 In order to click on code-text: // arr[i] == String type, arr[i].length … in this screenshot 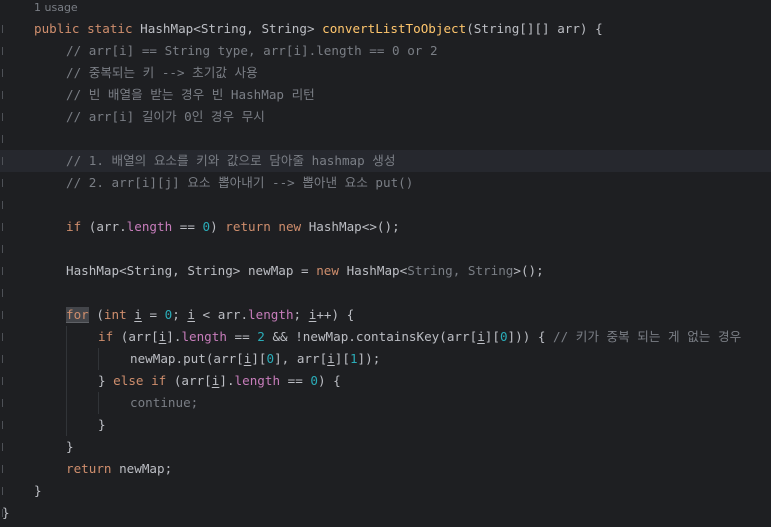, I will do `click(252, 51)`.